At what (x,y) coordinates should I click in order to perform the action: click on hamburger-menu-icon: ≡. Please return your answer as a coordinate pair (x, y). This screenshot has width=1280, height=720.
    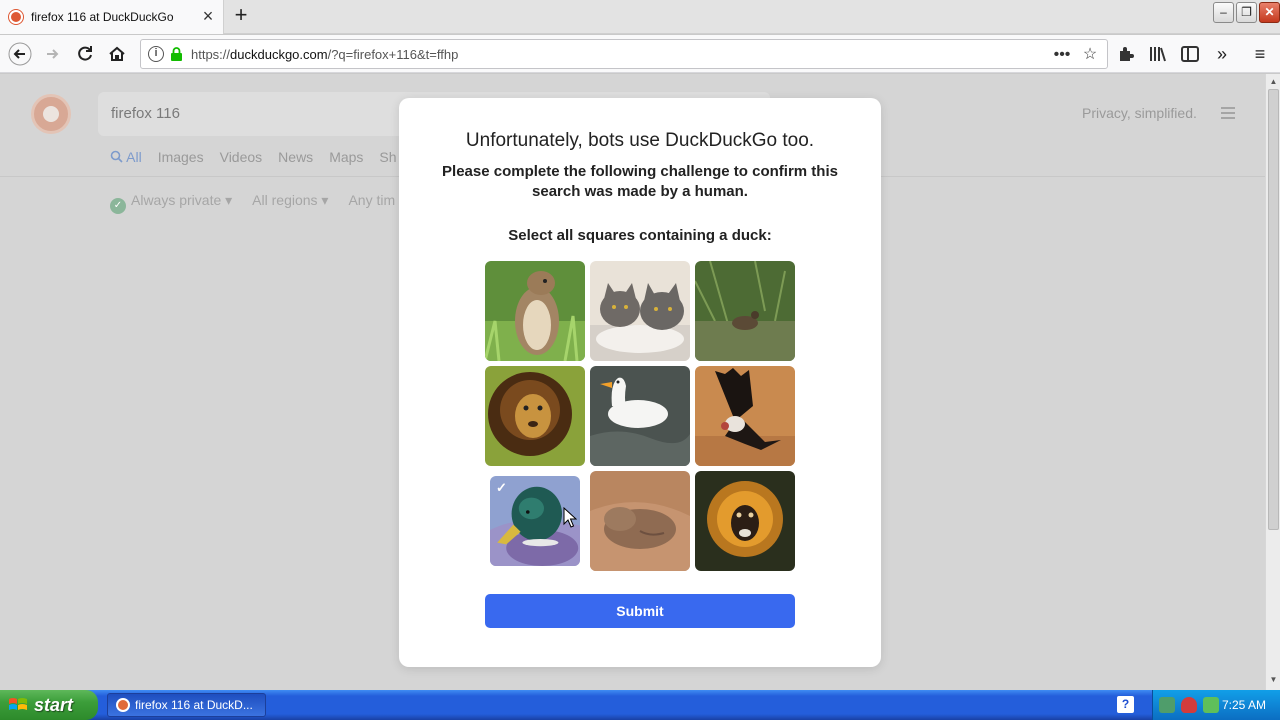
    Looking at the image, I should click on (1260, 54).